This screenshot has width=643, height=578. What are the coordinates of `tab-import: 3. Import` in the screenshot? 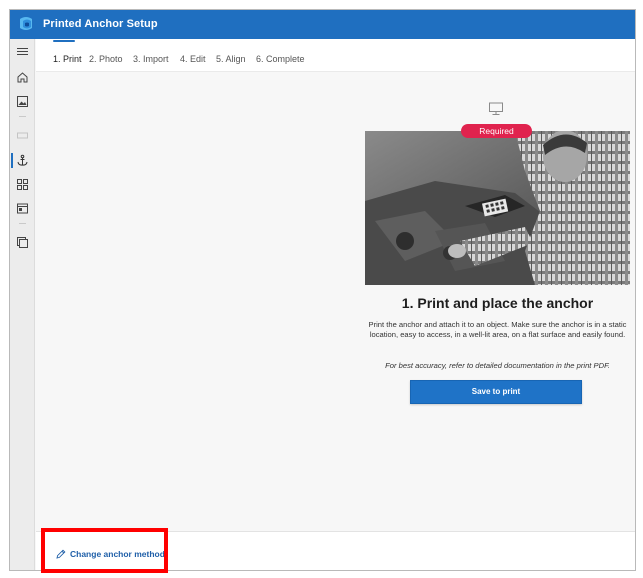 It's located at (151, 59).